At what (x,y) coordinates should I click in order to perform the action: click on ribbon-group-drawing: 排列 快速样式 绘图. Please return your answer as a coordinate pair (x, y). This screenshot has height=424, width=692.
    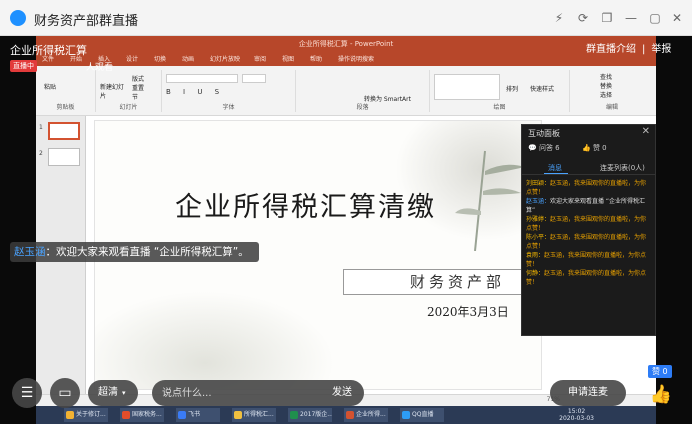
    Looking at the image, I should click on (500, 91).